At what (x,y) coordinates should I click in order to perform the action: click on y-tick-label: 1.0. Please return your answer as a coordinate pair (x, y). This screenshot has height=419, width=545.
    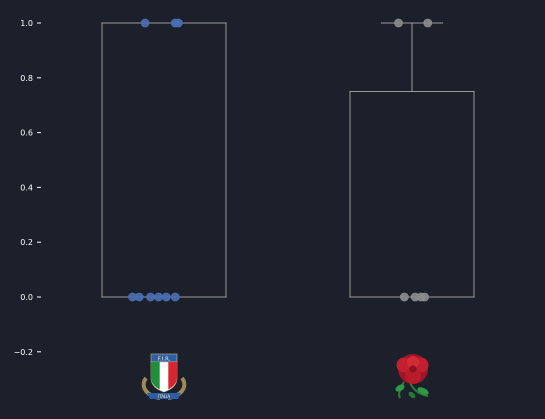
    Looking at the image, I should click on (26, 23).